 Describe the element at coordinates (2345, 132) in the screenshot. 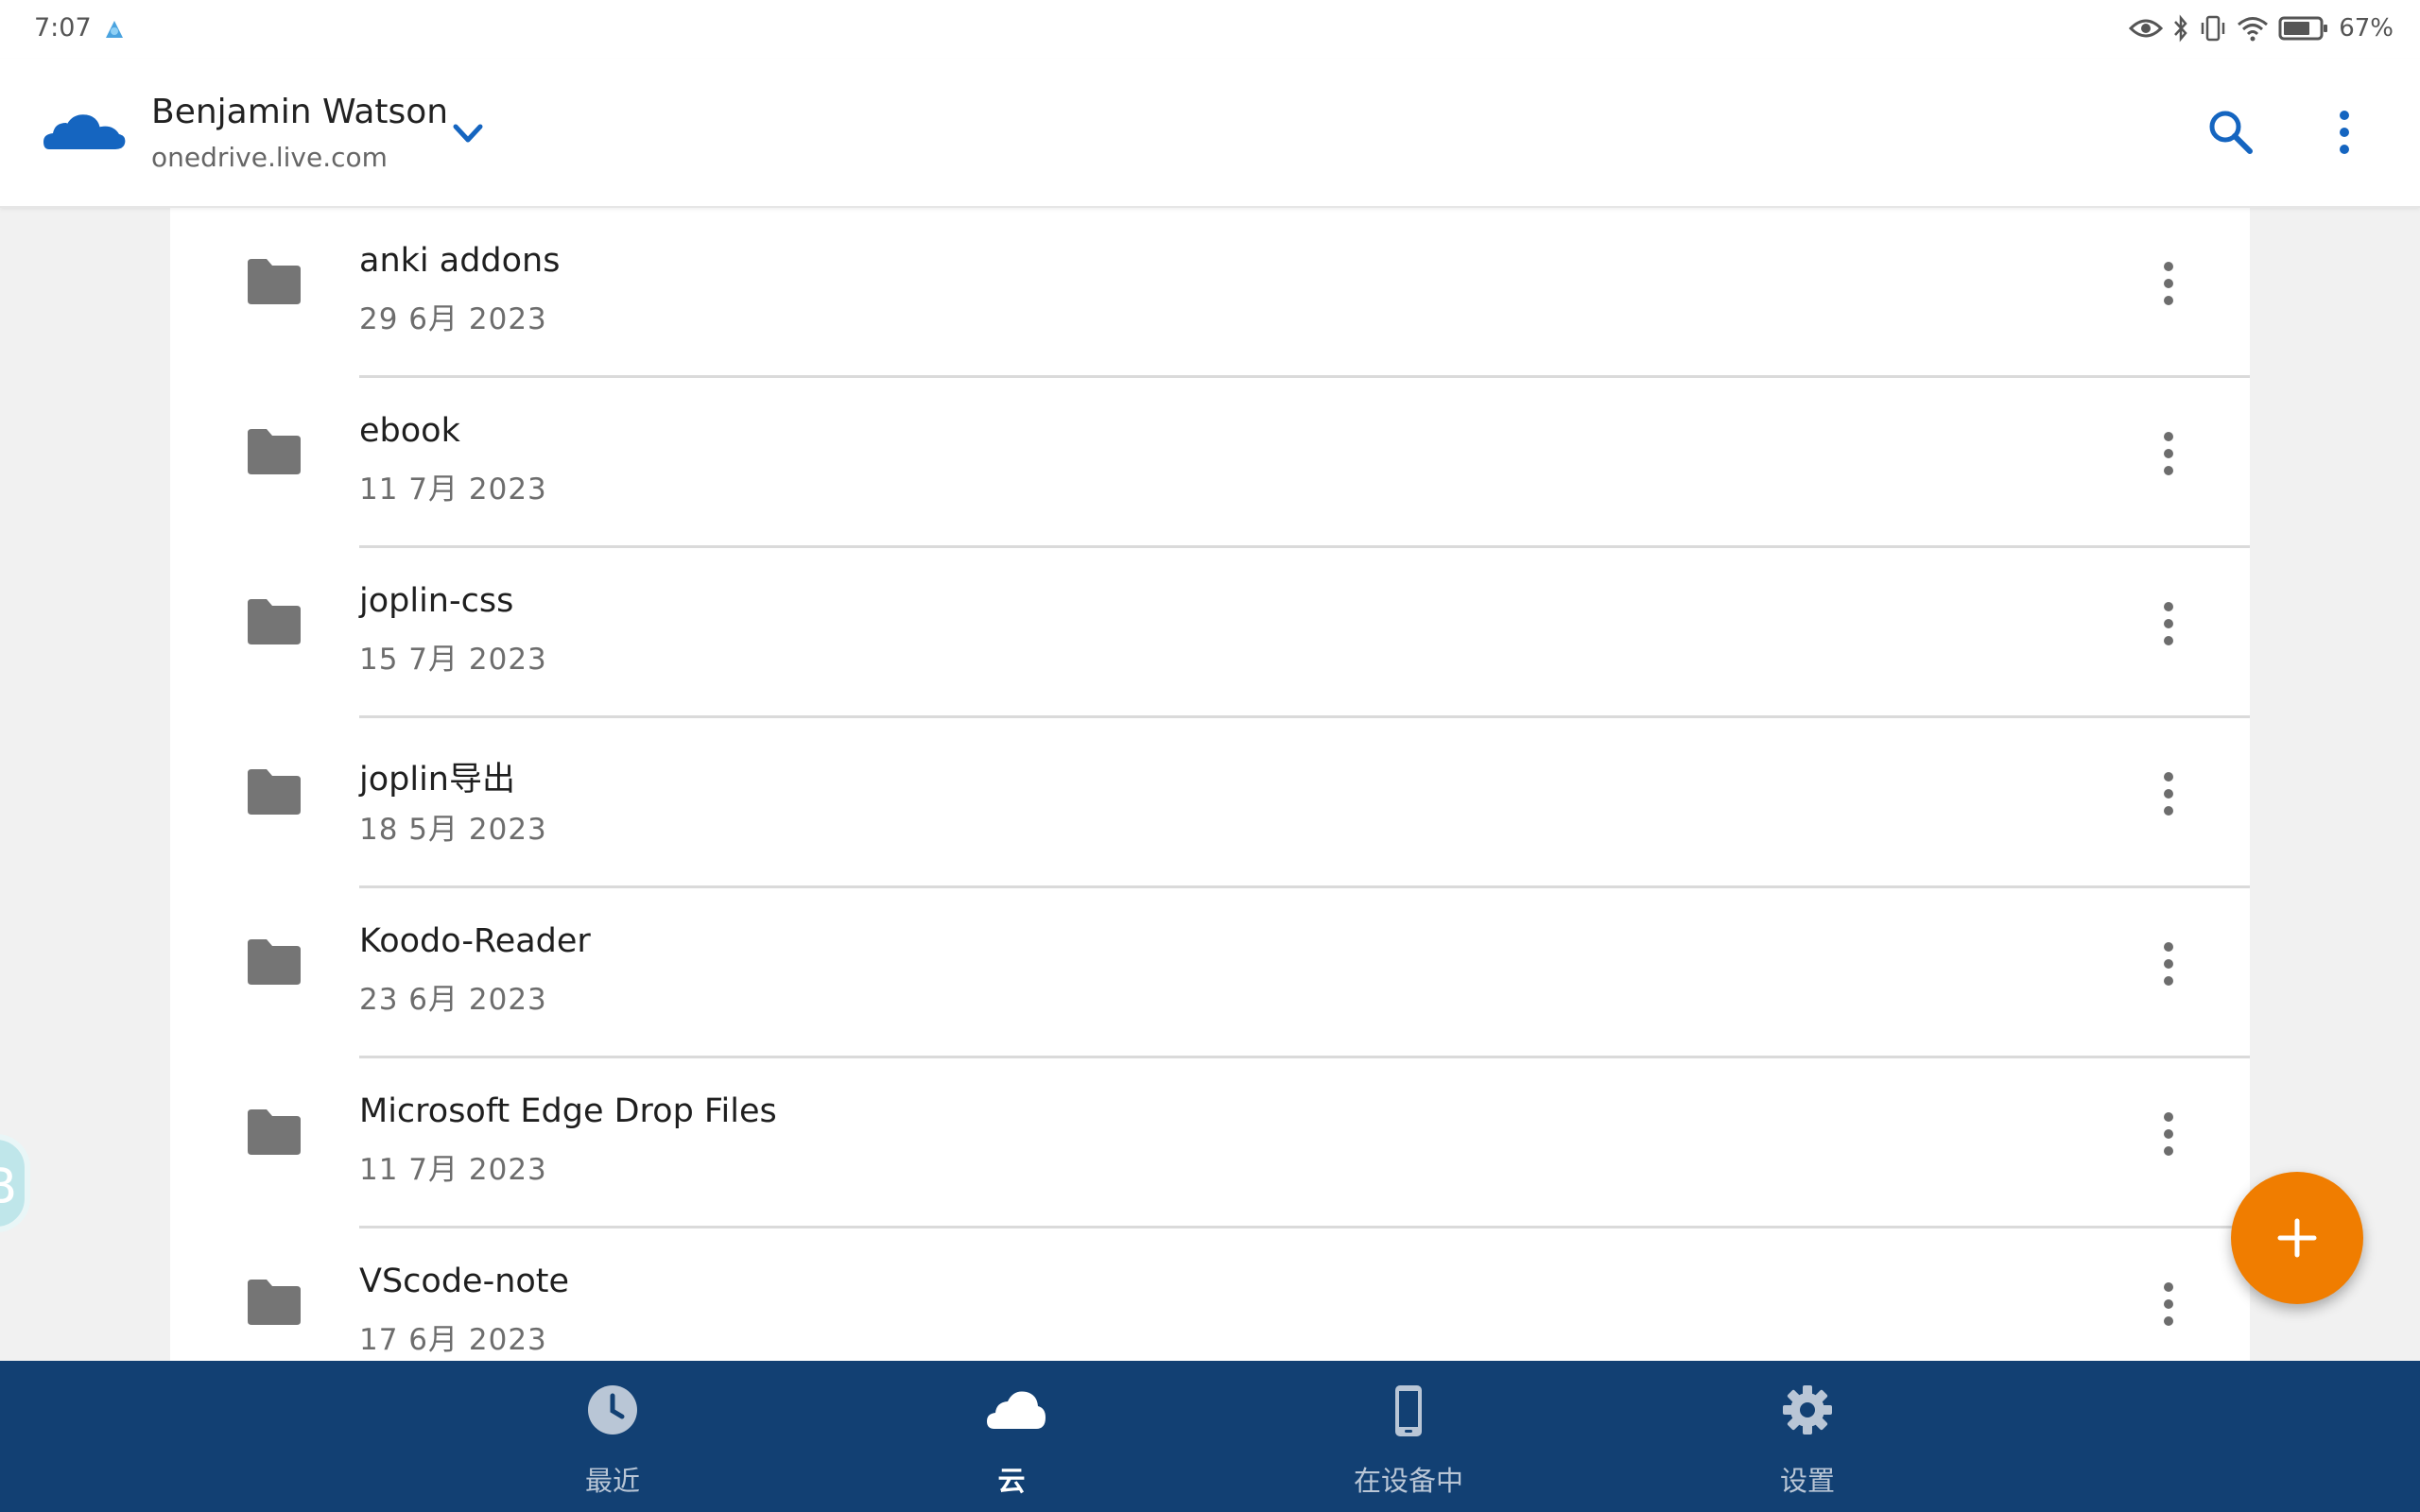

I see `more-options-icon` at that location.